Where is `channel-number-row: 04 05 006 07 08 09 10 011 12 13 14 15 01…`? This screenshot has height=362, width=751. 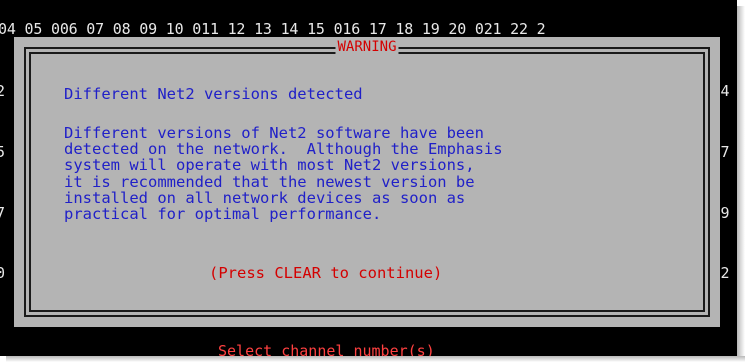 channel-number-row: 04 05 006 07 08 09 10 011 12 13 14 15 01… is located at coordinates (273, 29).